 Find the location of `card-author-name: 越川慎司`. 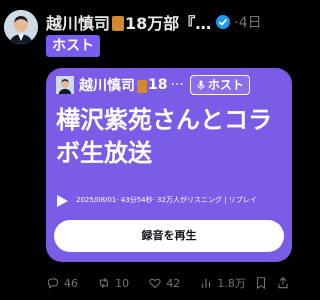

card-author-name: 越川慎司 is located at coordinates (107, 86).